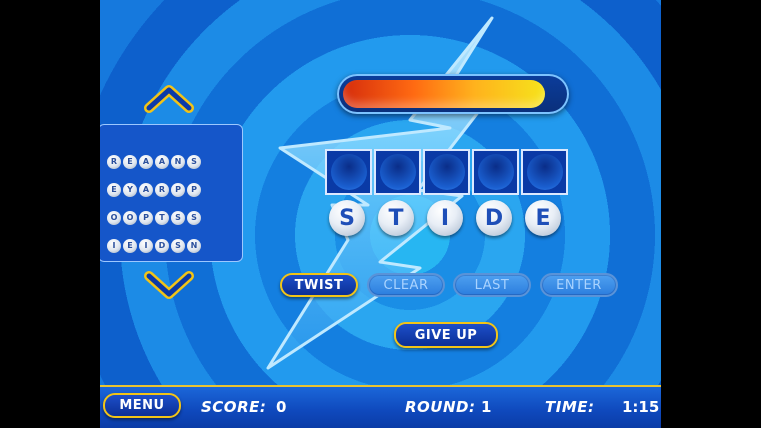 Image resolution: width=761 pixels, height=428 pixels. I want to click on twist-button: TWIST, so click(319, 285).